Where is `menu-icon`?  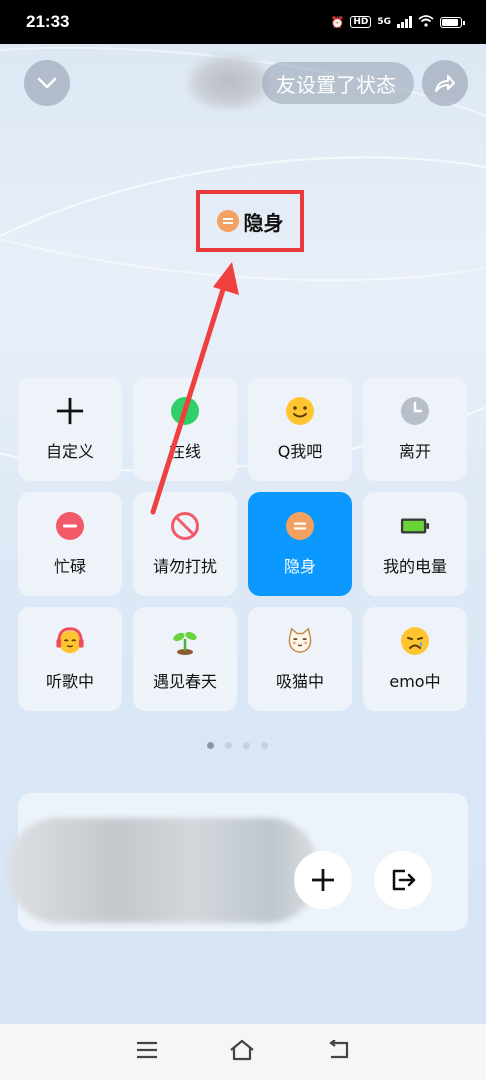
menu-icon is located at coordinates (147, 1052).